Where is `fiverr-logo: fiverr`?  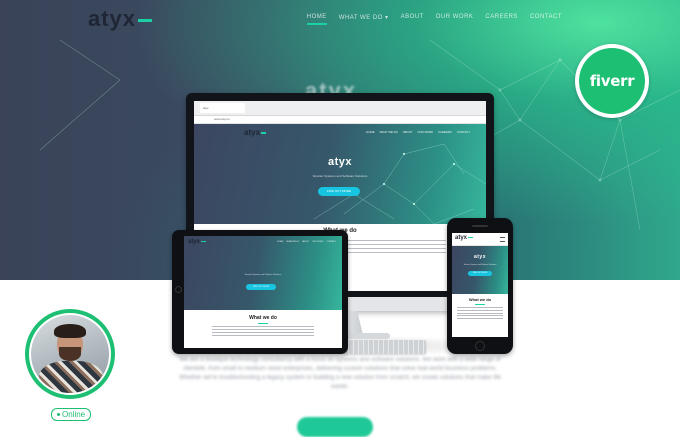 fiverr-logo: fiverr is located at coordinates (612, 81).